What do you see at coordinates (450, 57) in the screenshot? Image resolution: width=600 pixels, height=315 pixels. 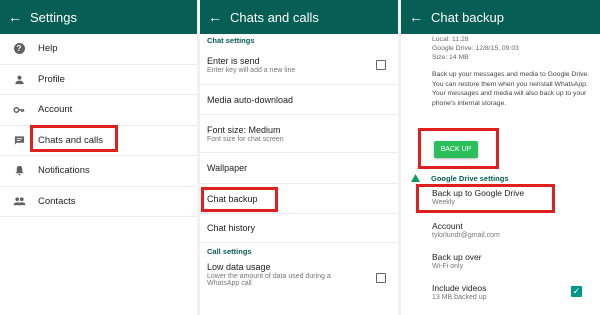 I see `backup-size: Size: 14 MB` at bounding box center [450, 57].